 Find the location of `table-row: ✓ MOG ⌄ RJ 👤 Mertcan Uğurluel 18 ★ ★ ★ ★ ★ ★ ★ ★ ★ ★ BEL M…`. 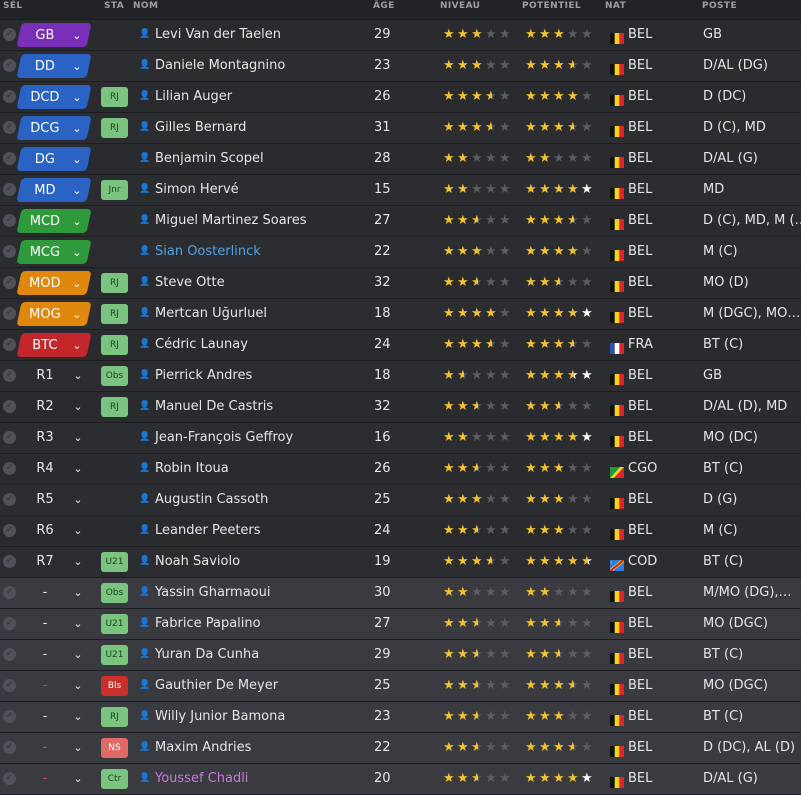

table-row: ✓ MOG ⌄ RJ 👤 Mertcan Uğurluel 18 ★ ★ ★ ★ ★ ★ ★ ★ ★ ★ BEL M… is located at coordinates (400, 314).